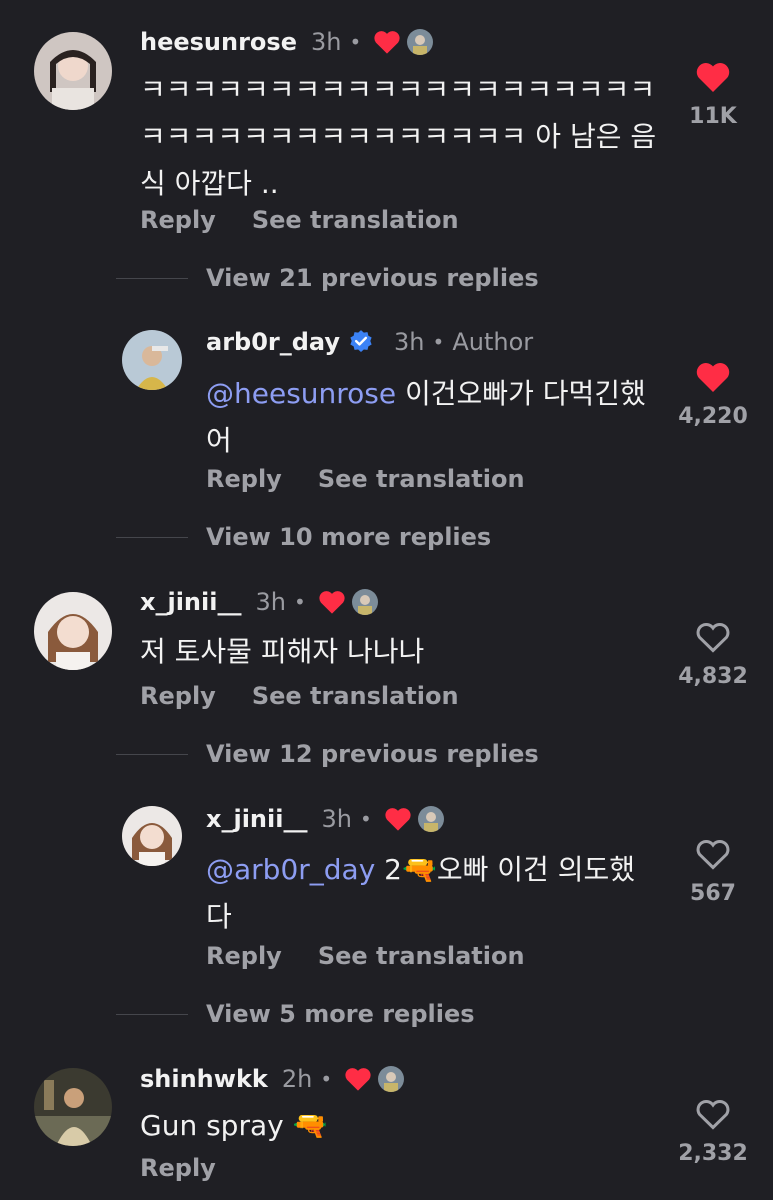  I want to click on verified-badge-icon, so click(361, 341).